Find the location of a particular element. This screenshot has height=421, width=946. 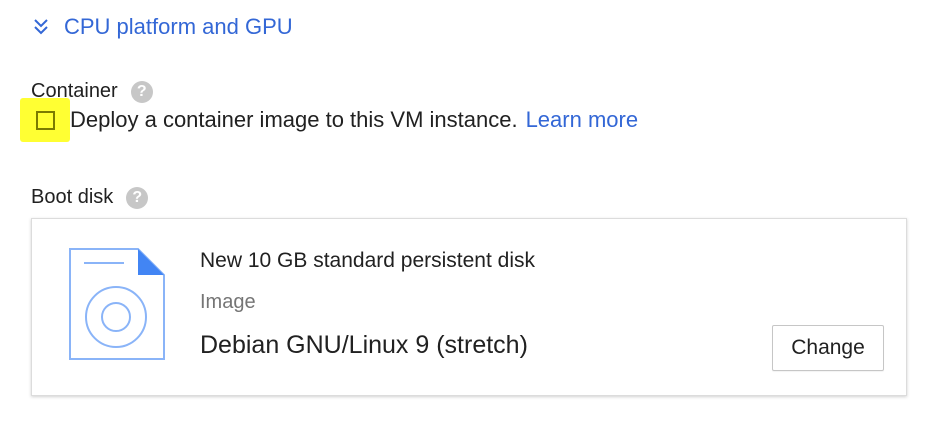

boot-disk-field-label: Boot disk ? is located at coordinates (90, 197).